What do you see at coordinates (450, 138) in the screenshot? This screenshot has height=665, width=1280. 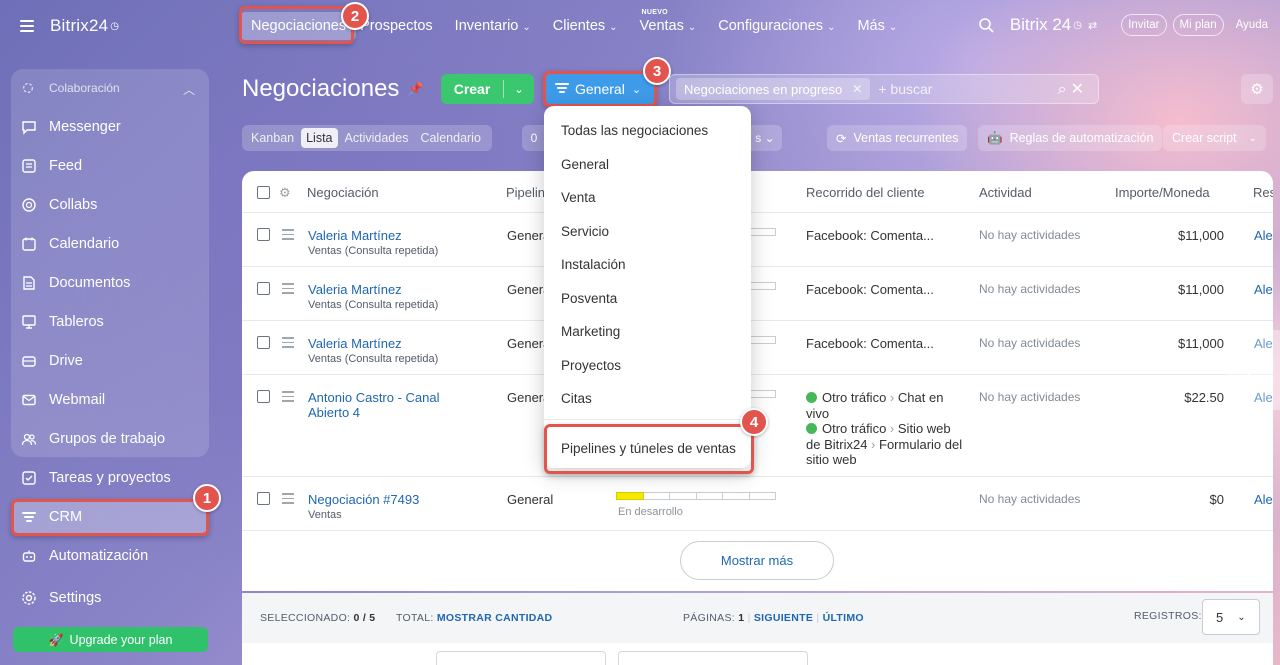 I see `tab-calendar: Calendario` at bounding box center [450, 138].